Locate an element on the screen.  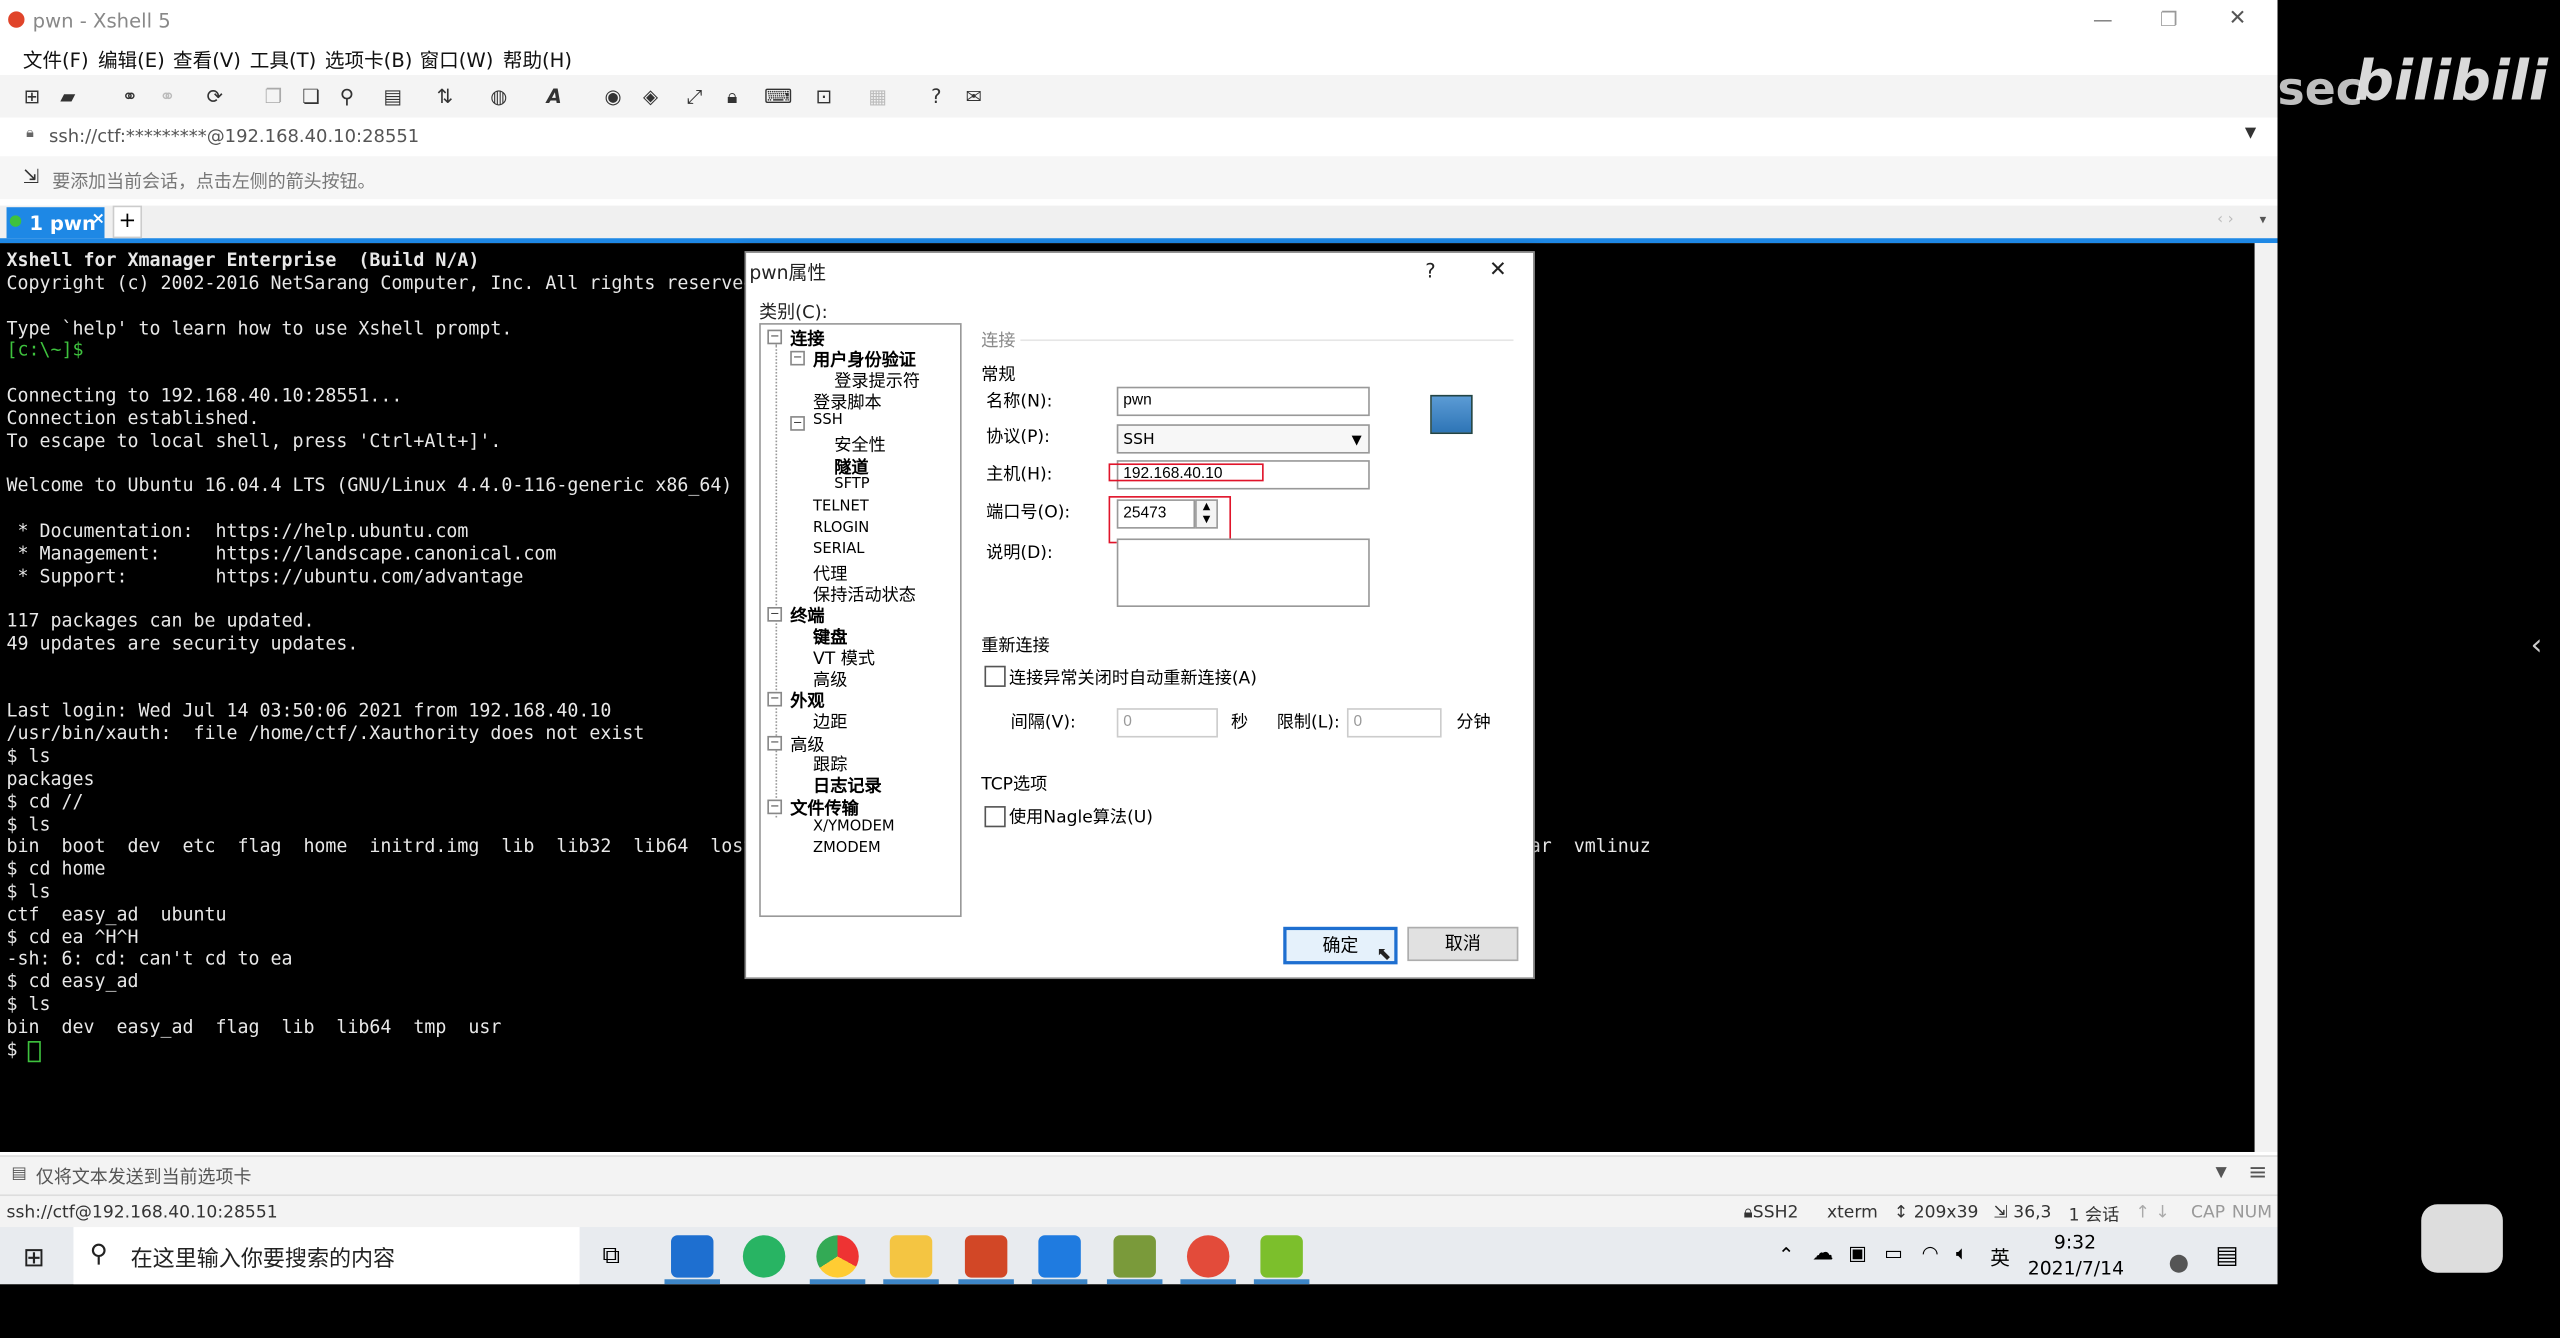
tree-node: 文件传输 is located at coordinates (824, 808).